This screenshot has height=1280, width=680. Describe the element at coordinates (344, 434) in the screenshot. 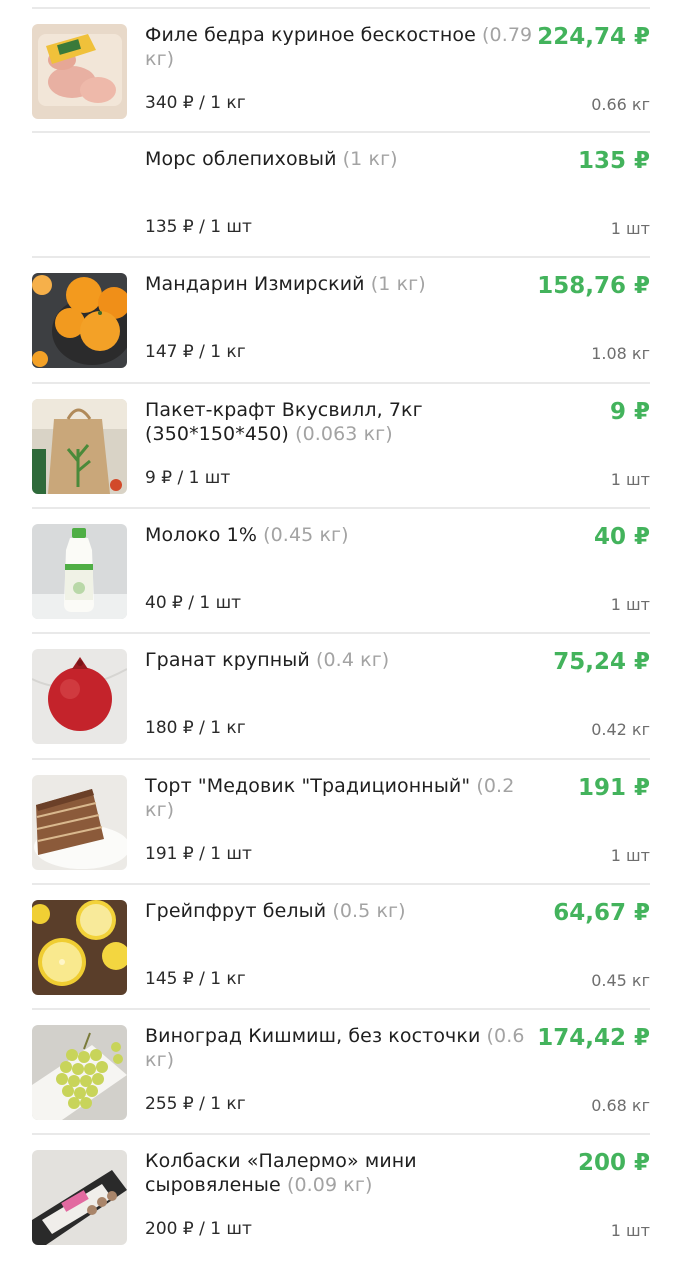

I see `item-weight: (0.063 кг)` at that location.